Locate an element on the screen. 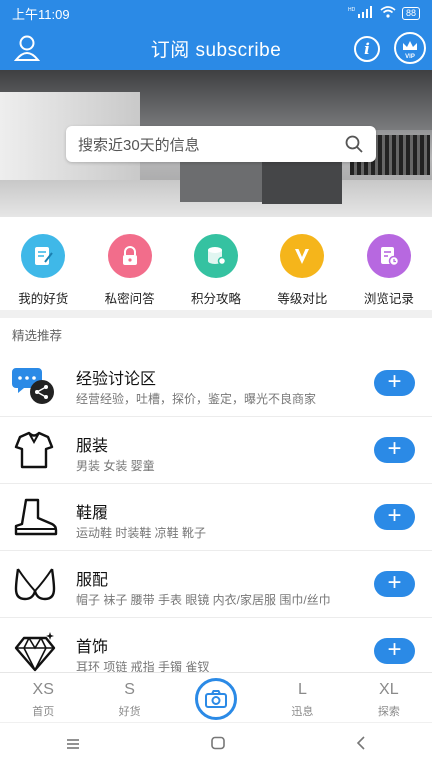 The height and width of the screenshot is (768, 432). section-label: 精选推荐 is located at coordinates (37, 336).